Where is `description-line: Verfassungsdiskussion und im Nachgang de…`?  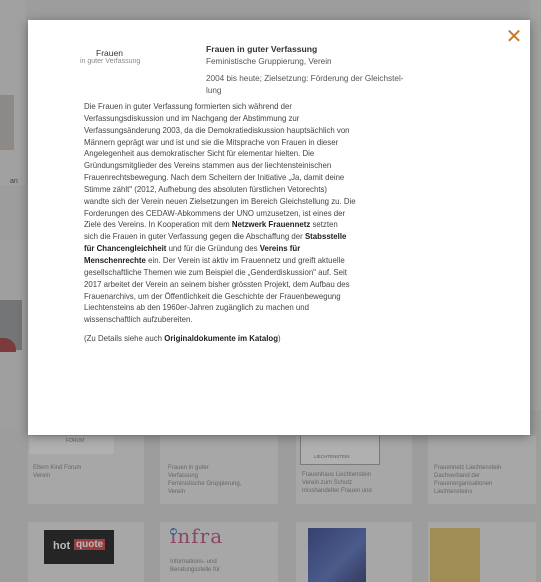 description-line: Verfassungsdiskussion und im Nachgang de… is located at coordinates (192, 118).